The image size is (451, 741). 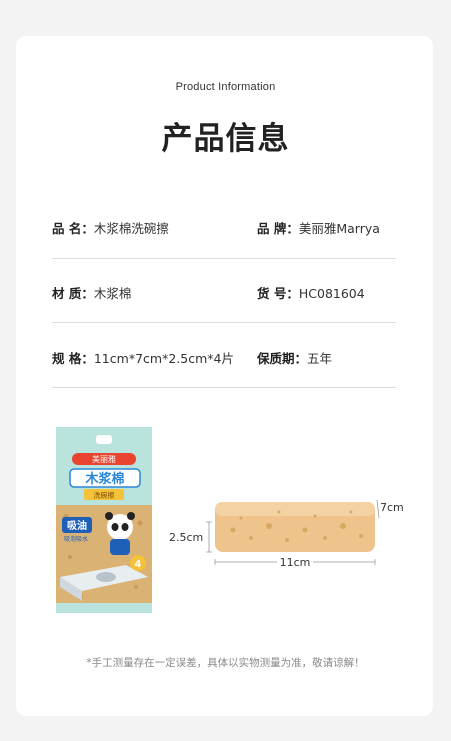 What do you see at coordinates (104, 495) in the screenshot?
I see `package-tag: 洗碗擦` at bounding box center [104, 495].